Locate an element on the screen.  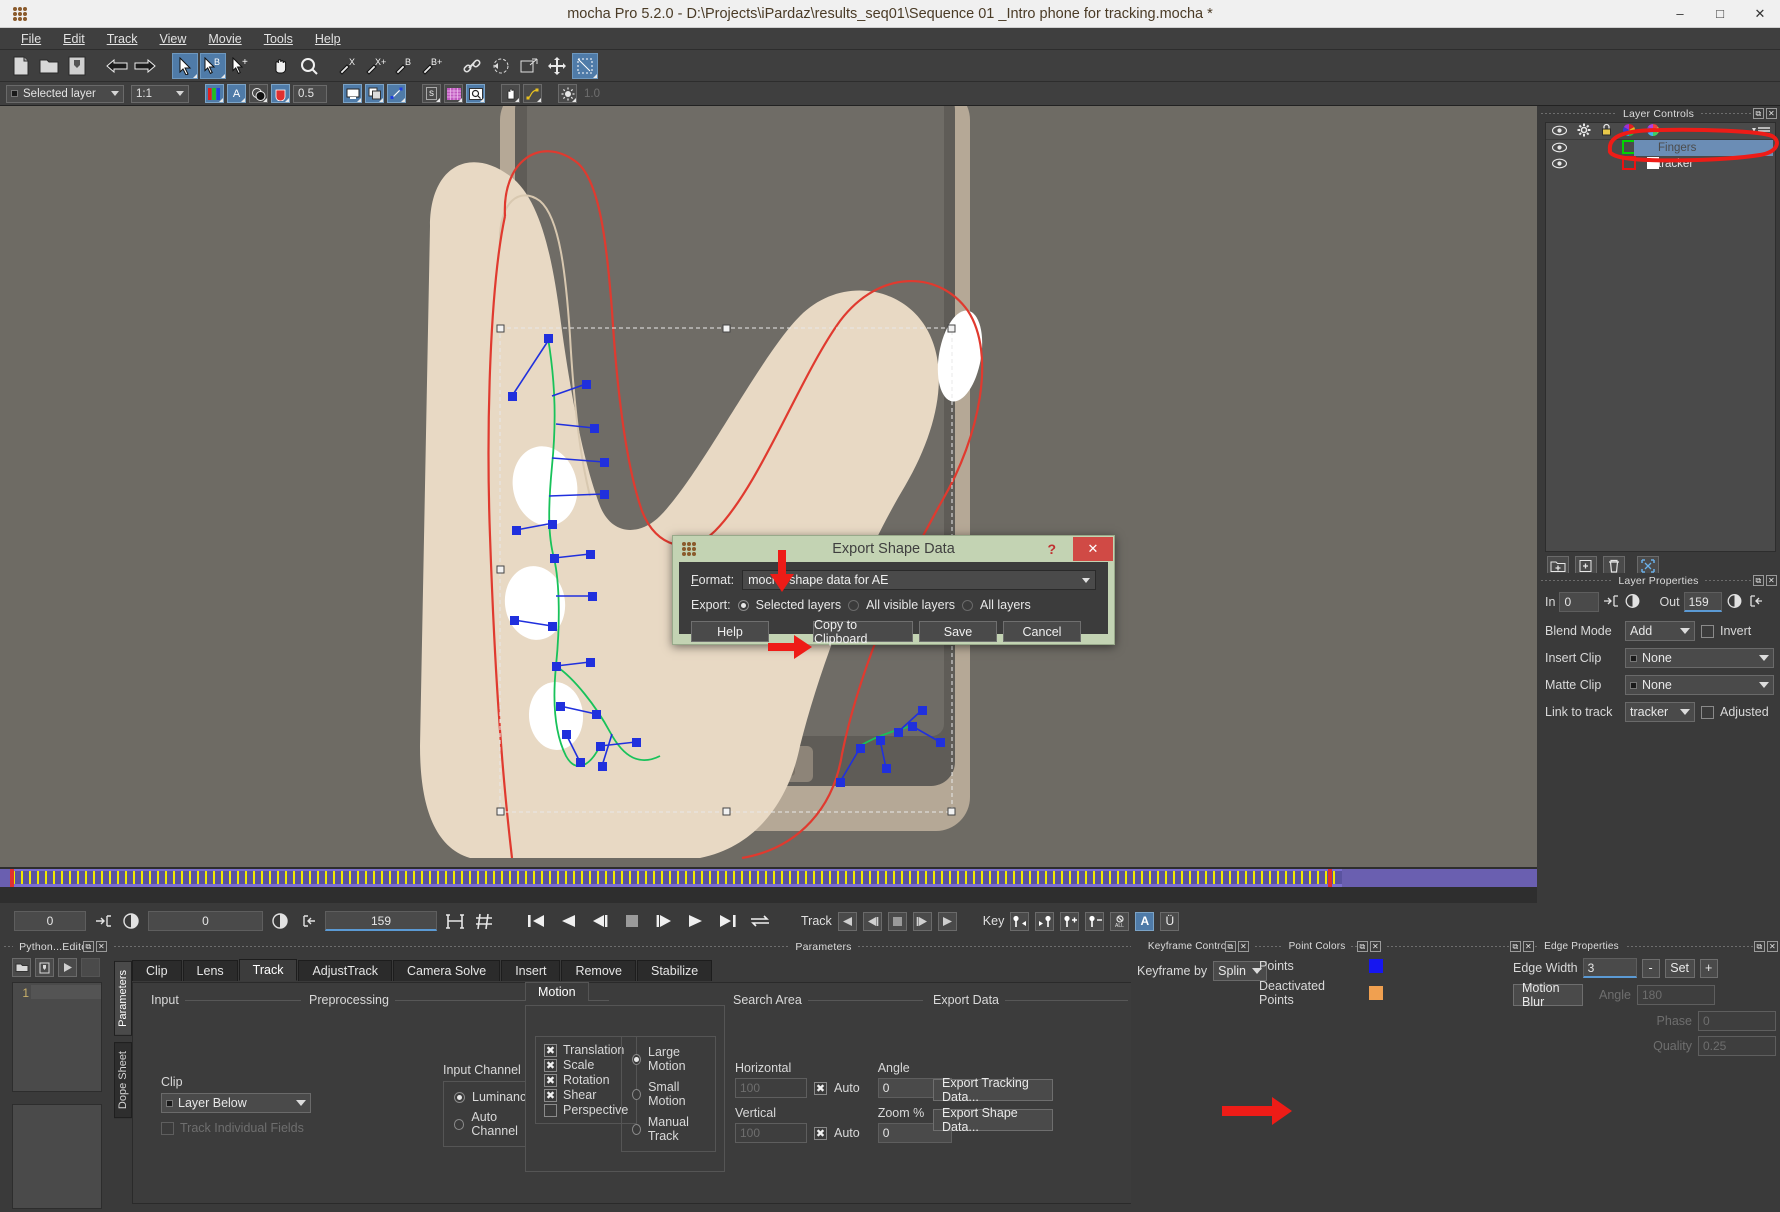
gear-icon is located at coordinates (1584, 131).